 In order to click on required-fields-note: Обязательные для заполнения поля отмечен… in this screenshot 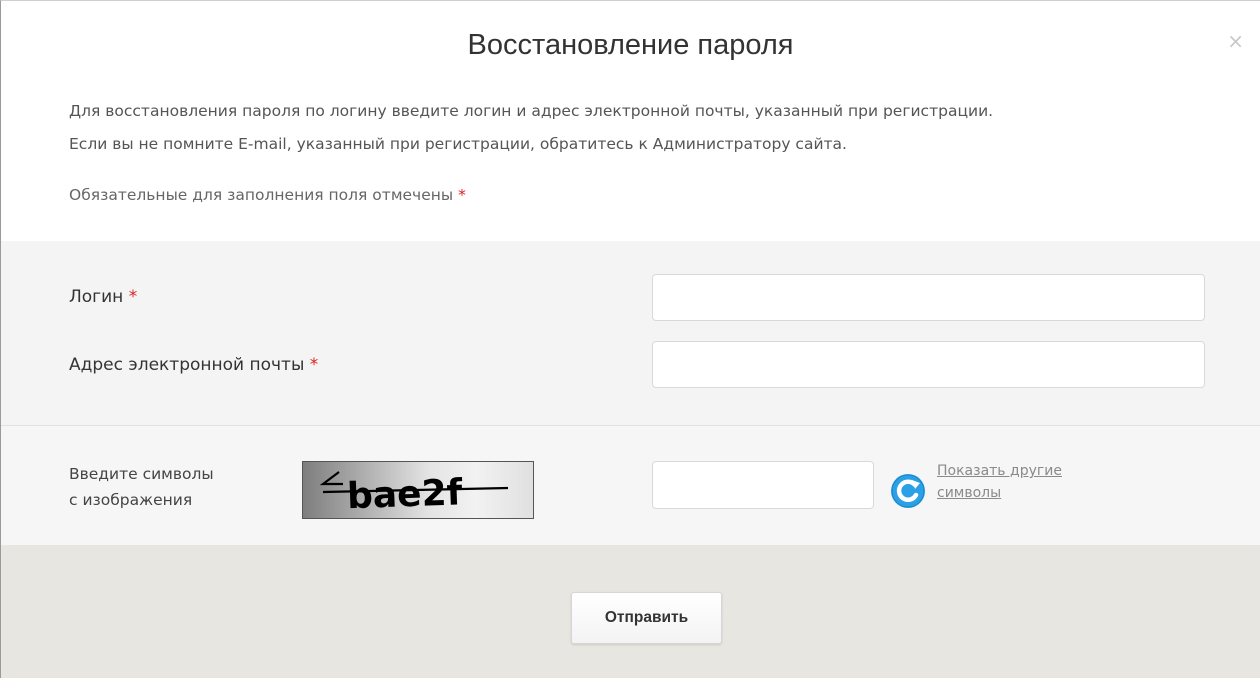, I will do `click(267, 195)`.